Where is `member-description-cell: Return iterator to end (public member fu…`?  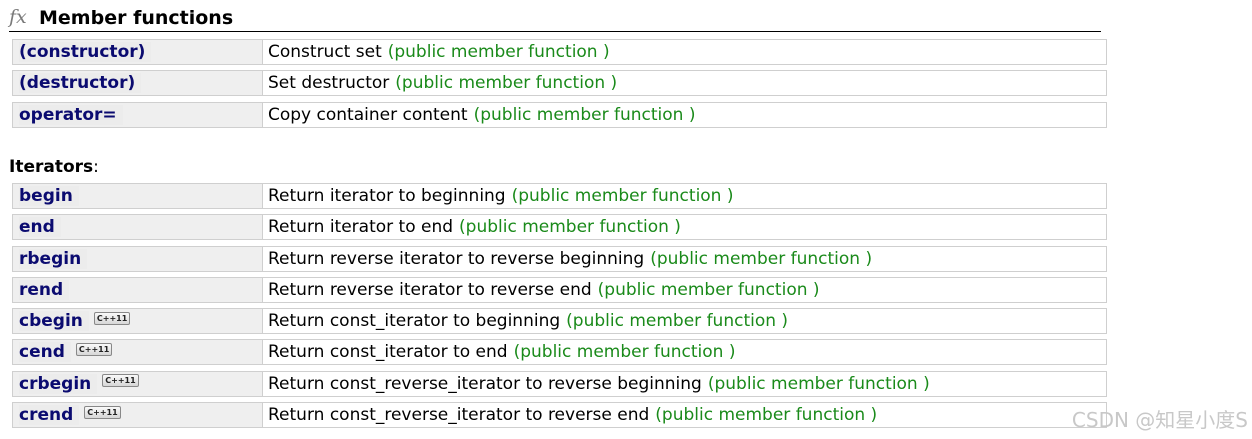 member-description-cell: Return iterator to end (public member fu… is located at coordinates (684, 227).